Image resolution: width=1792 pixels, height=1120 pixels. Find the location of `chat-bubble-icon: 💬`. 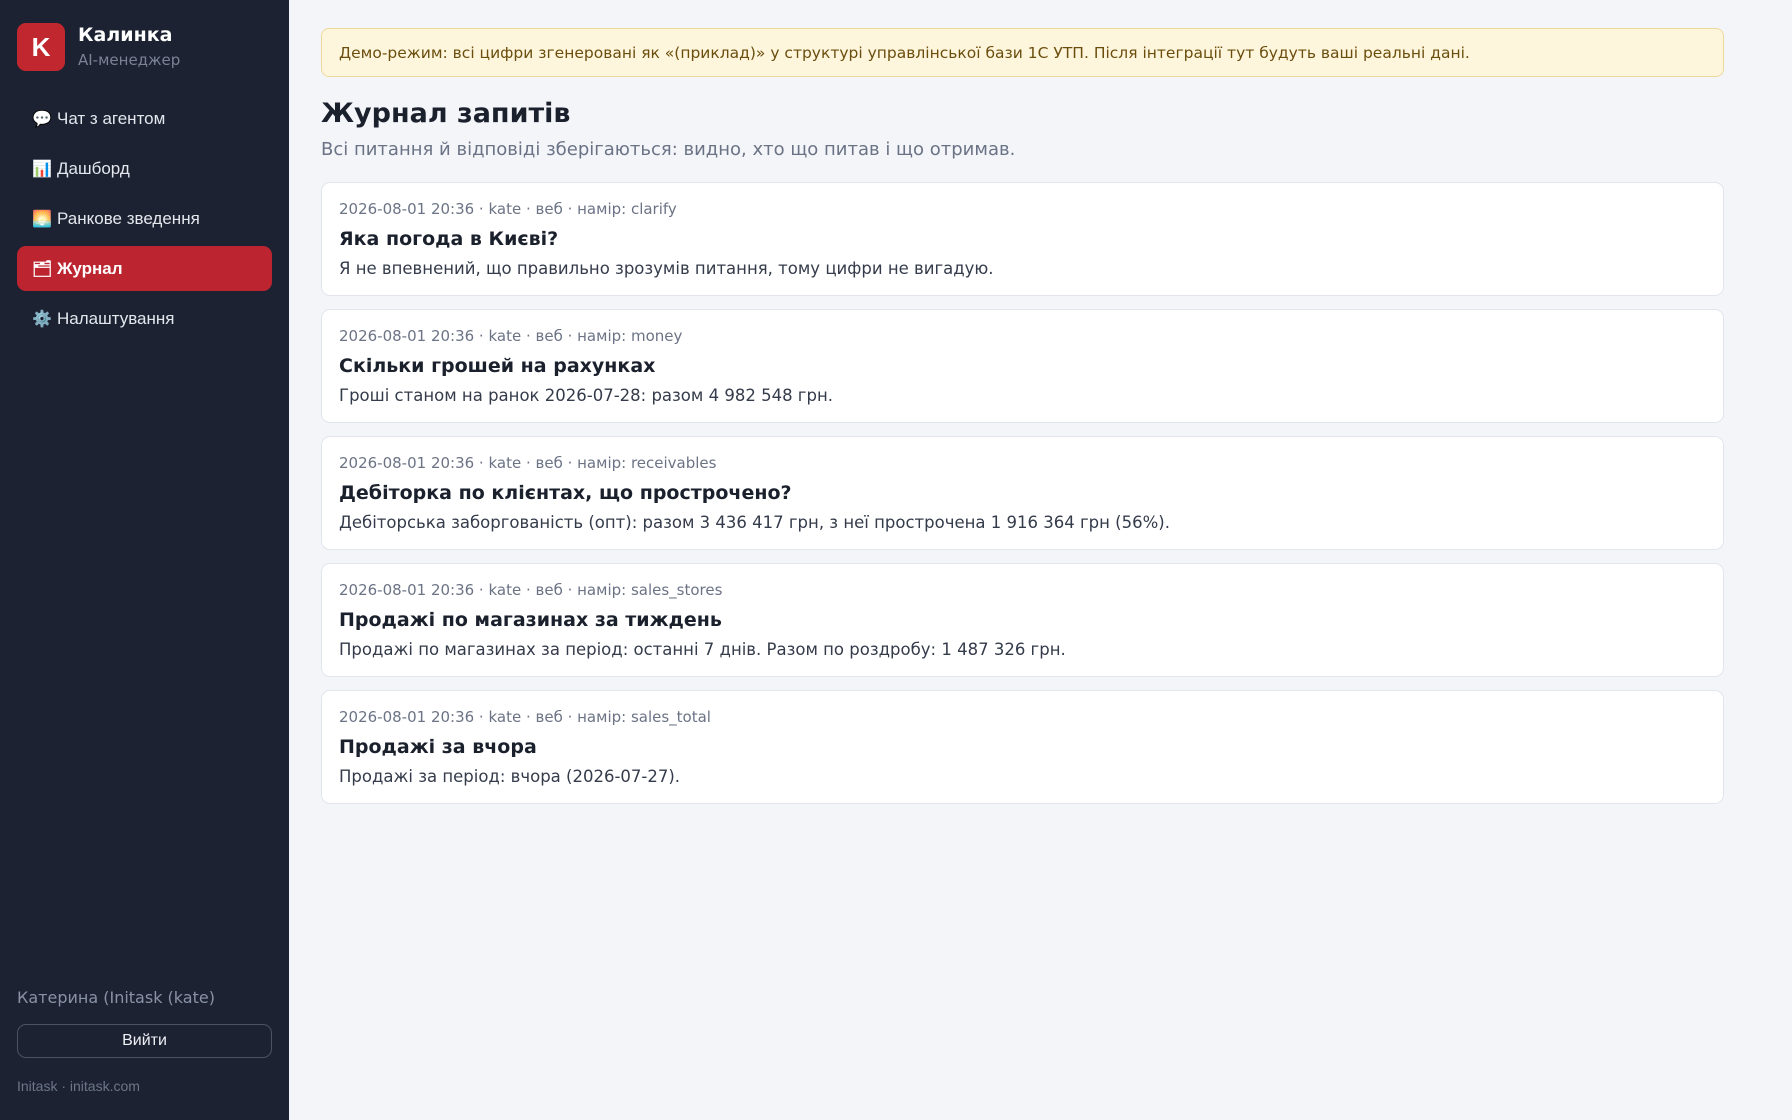

chat-bubble-icon: 💬 is located at coordinates (42, 119).